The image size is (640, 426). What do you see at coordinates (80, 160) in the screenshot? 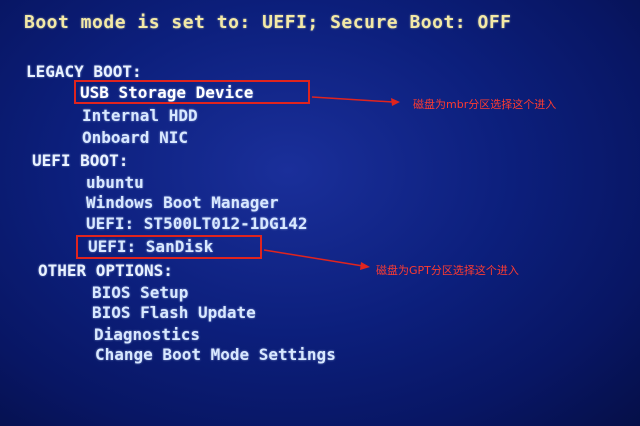
I see `uefi-boot-heading: UEFI BOOT:` at bounding box center [80, 160].